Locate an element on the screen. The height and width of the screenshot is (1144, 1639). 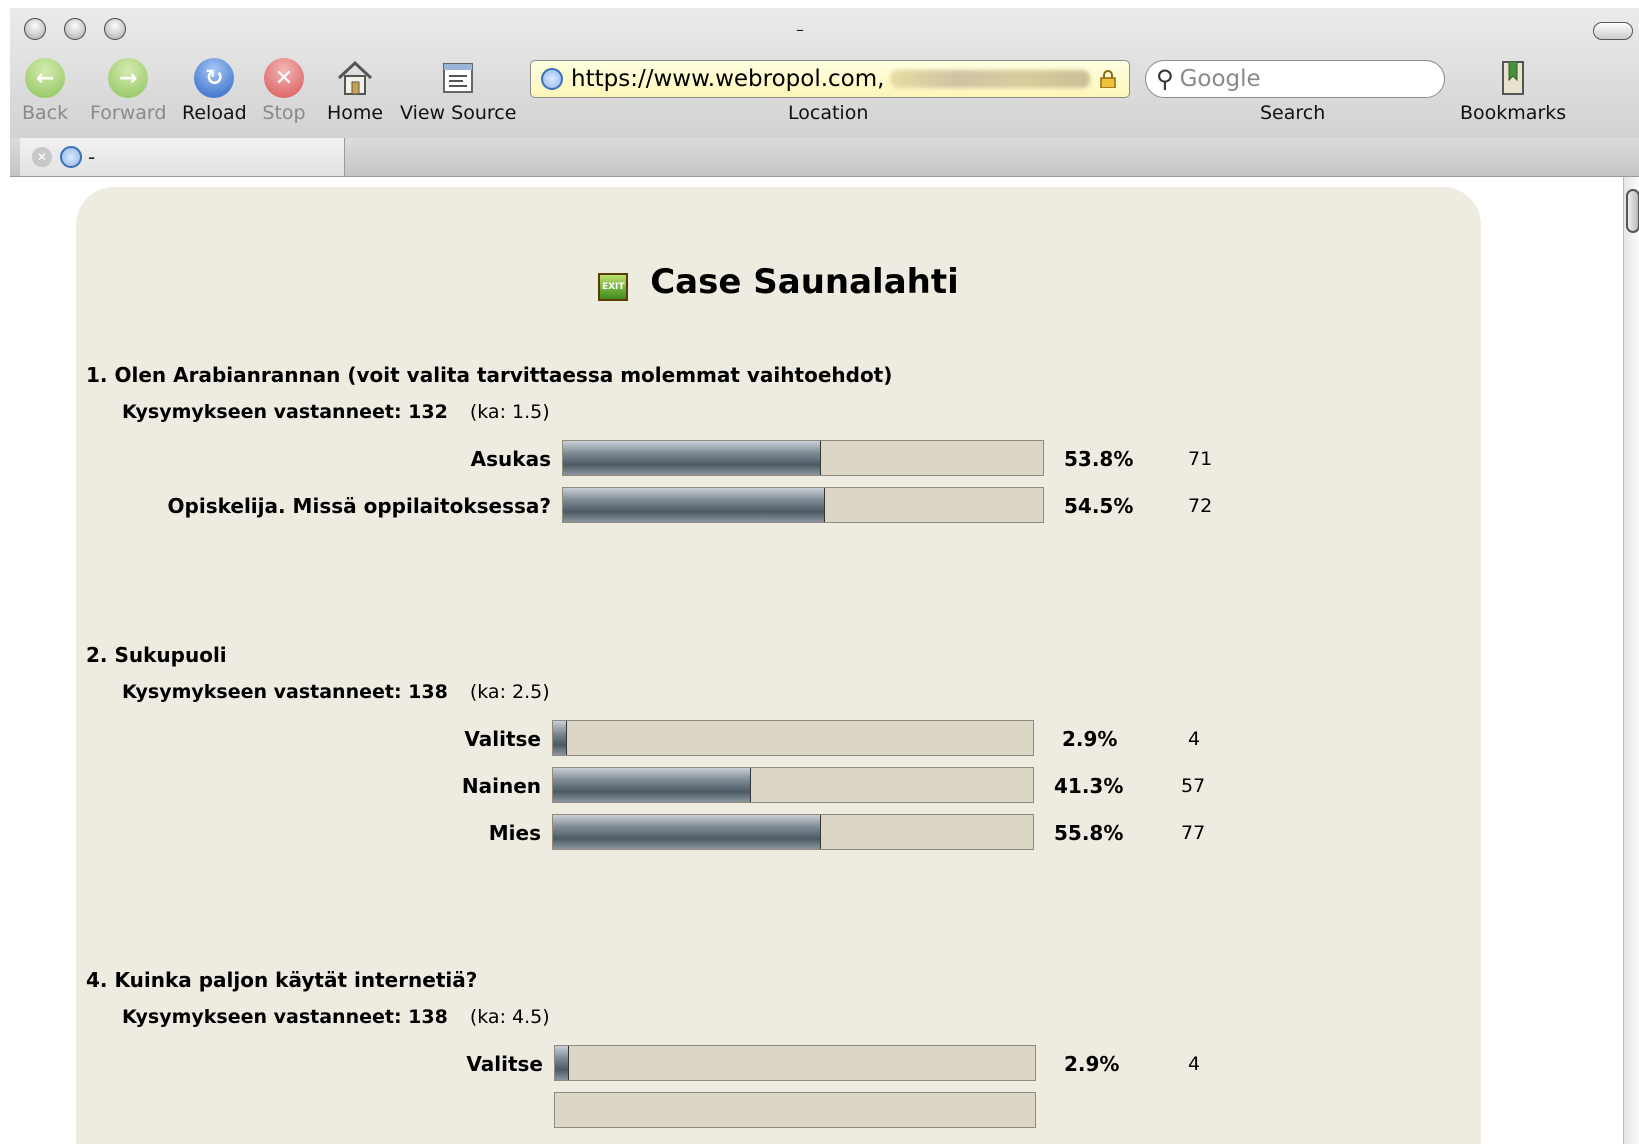
option-label: Nainen is located at coordinates (501, 786).